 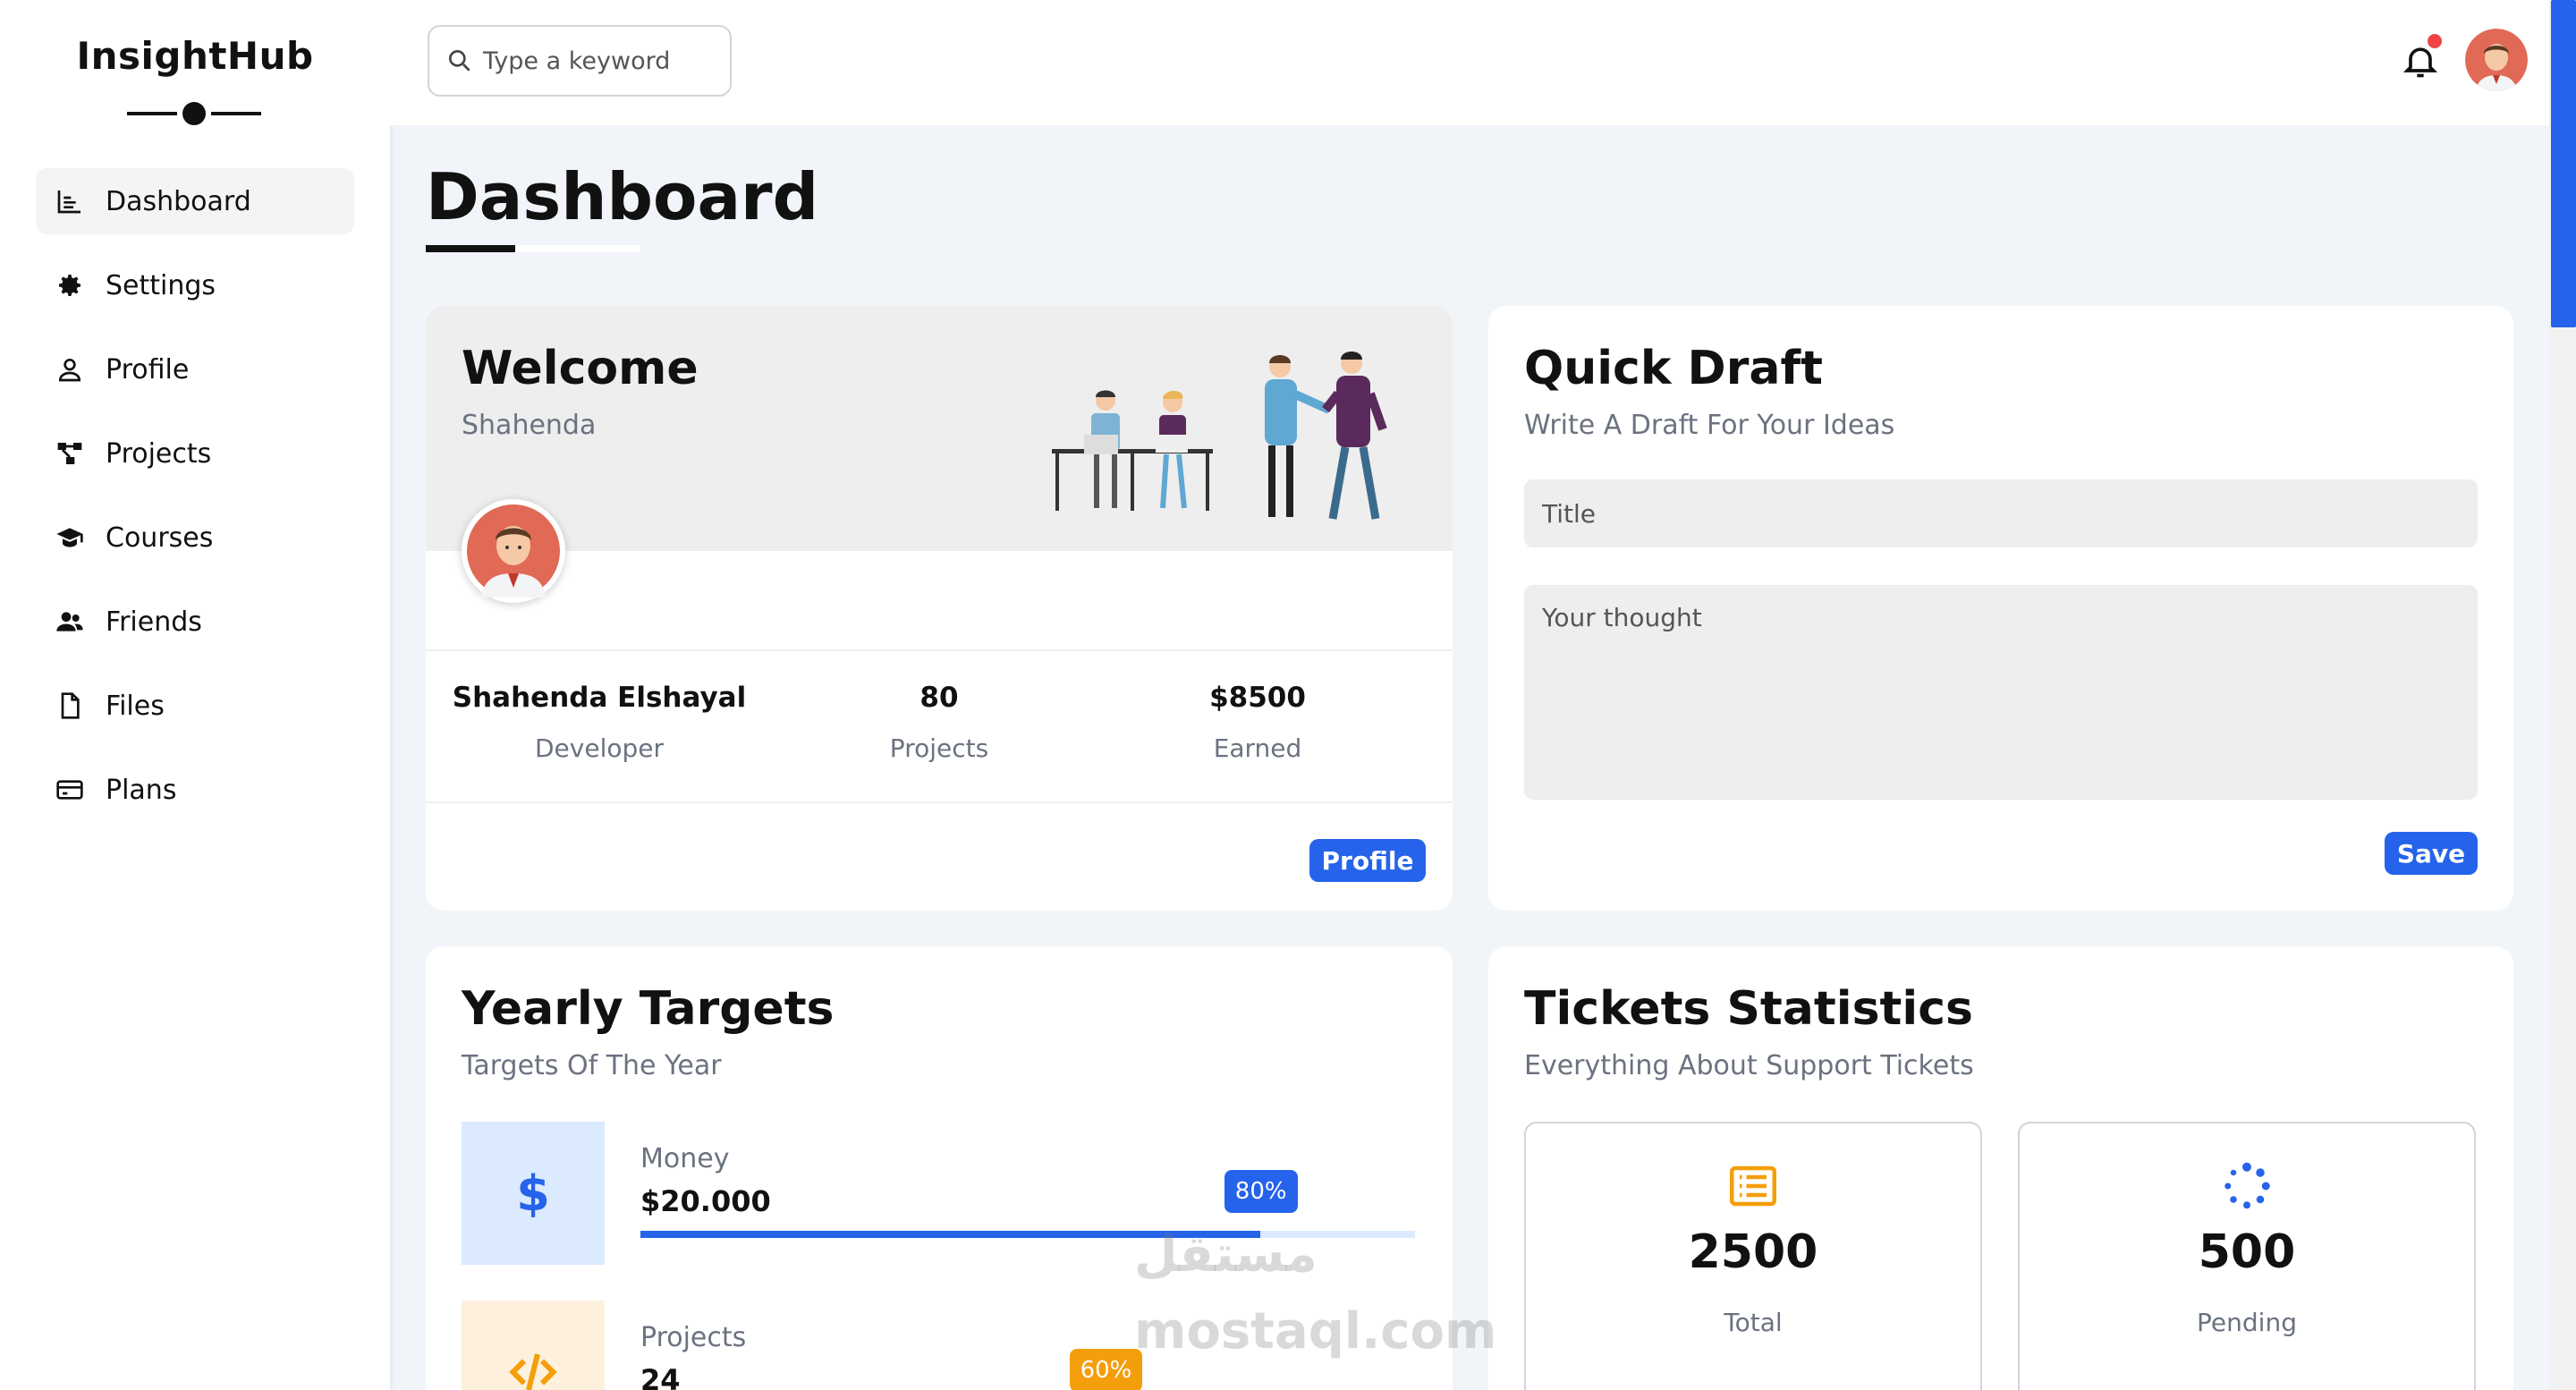 What do you see at coordinates (1257, 722) in the screenshot?
I see `stat-earned: $8500 Earned` at bounding box center [1257, 722].